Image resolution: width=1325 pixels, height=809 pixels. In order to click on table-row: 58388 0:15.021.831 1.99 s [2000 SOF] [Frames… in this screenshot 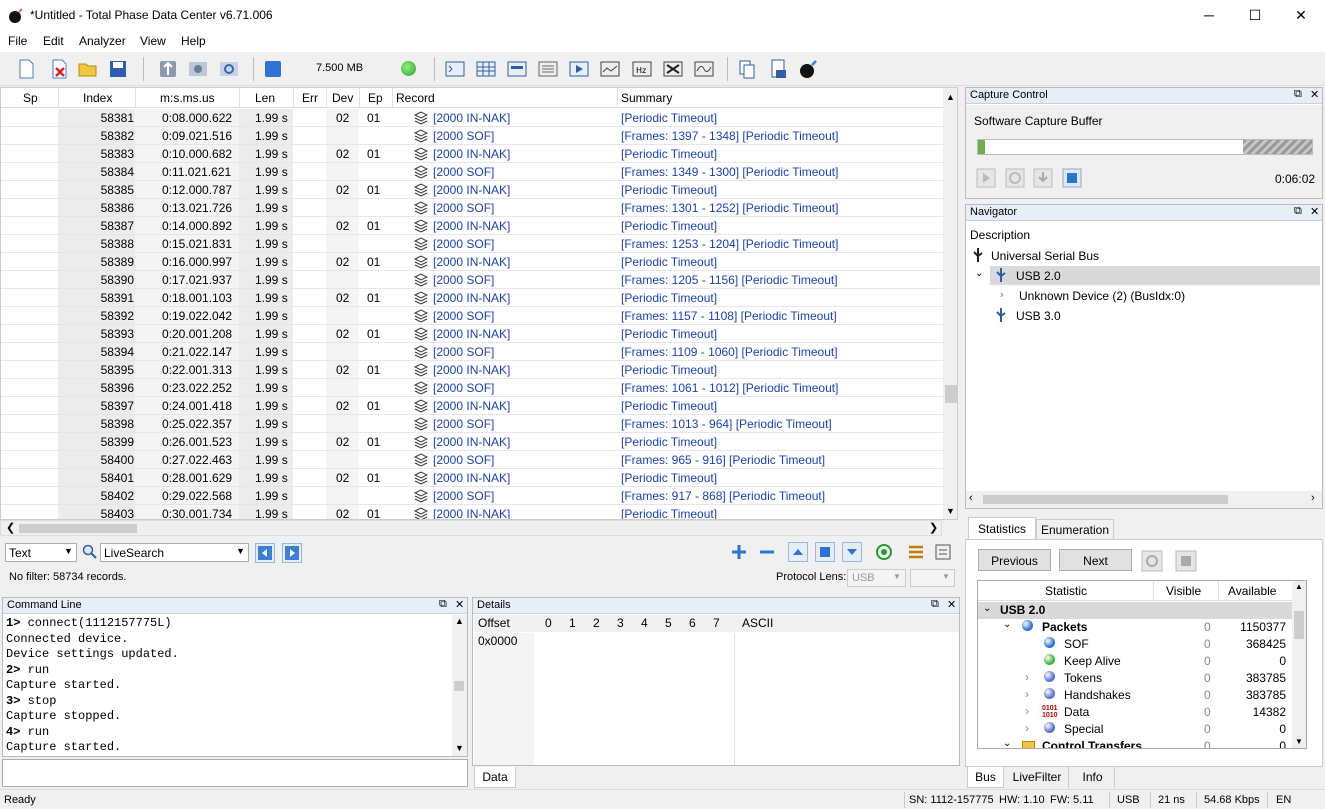, I will do `click(472, 244)`.